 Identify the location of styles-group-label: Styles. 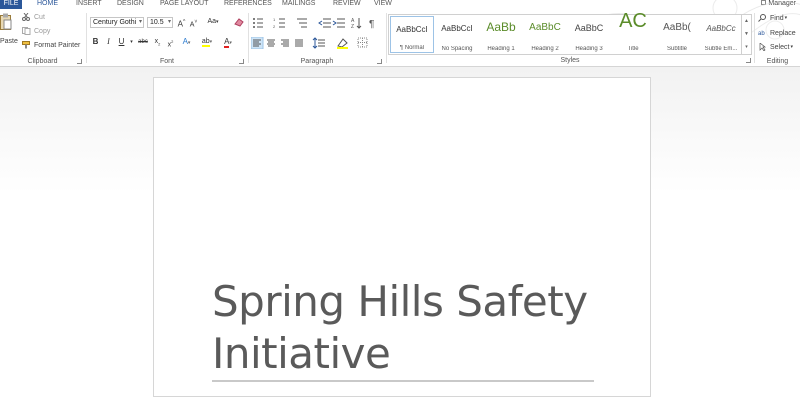
(570, 60).